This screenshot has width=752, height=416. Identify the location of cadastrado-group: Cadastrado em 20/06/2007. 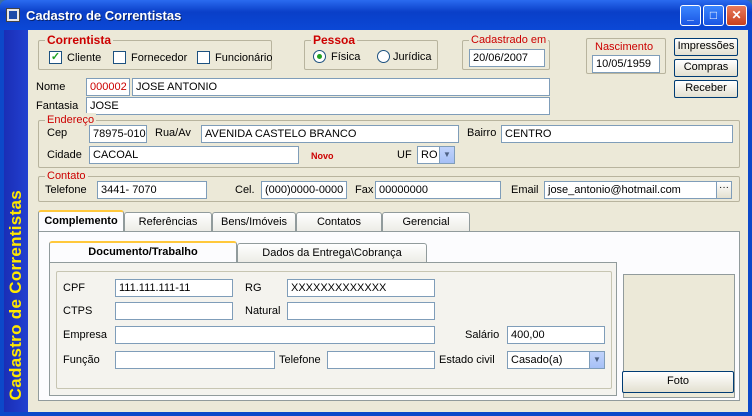
(506, 51).